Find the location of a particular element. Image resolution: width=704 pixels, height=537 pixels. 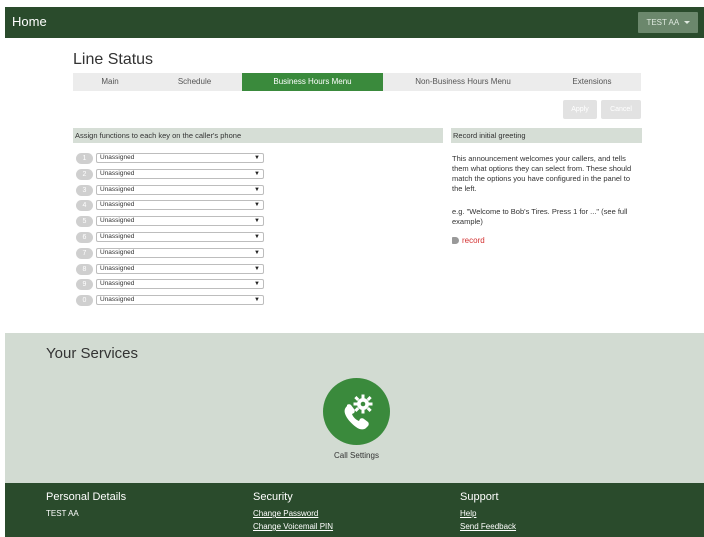

call-settings-label: Call Settings is located at coordinates (356, 455).